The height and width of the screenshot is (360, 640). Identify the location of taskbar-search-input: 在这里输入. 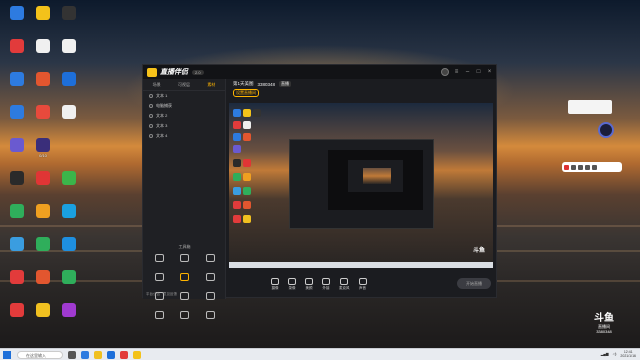
(40, 354).